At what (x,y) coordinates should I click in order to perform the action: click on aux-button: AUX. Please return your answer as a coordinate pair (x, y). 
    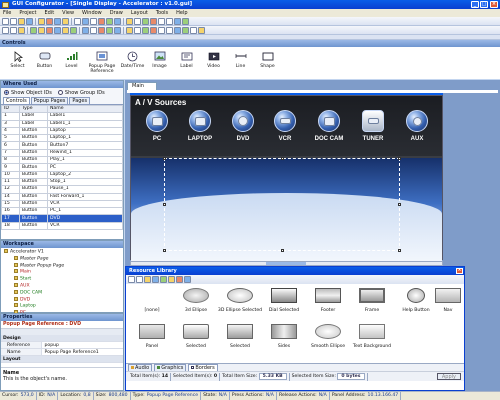
    Looking at the image, I should click on (417, 126).